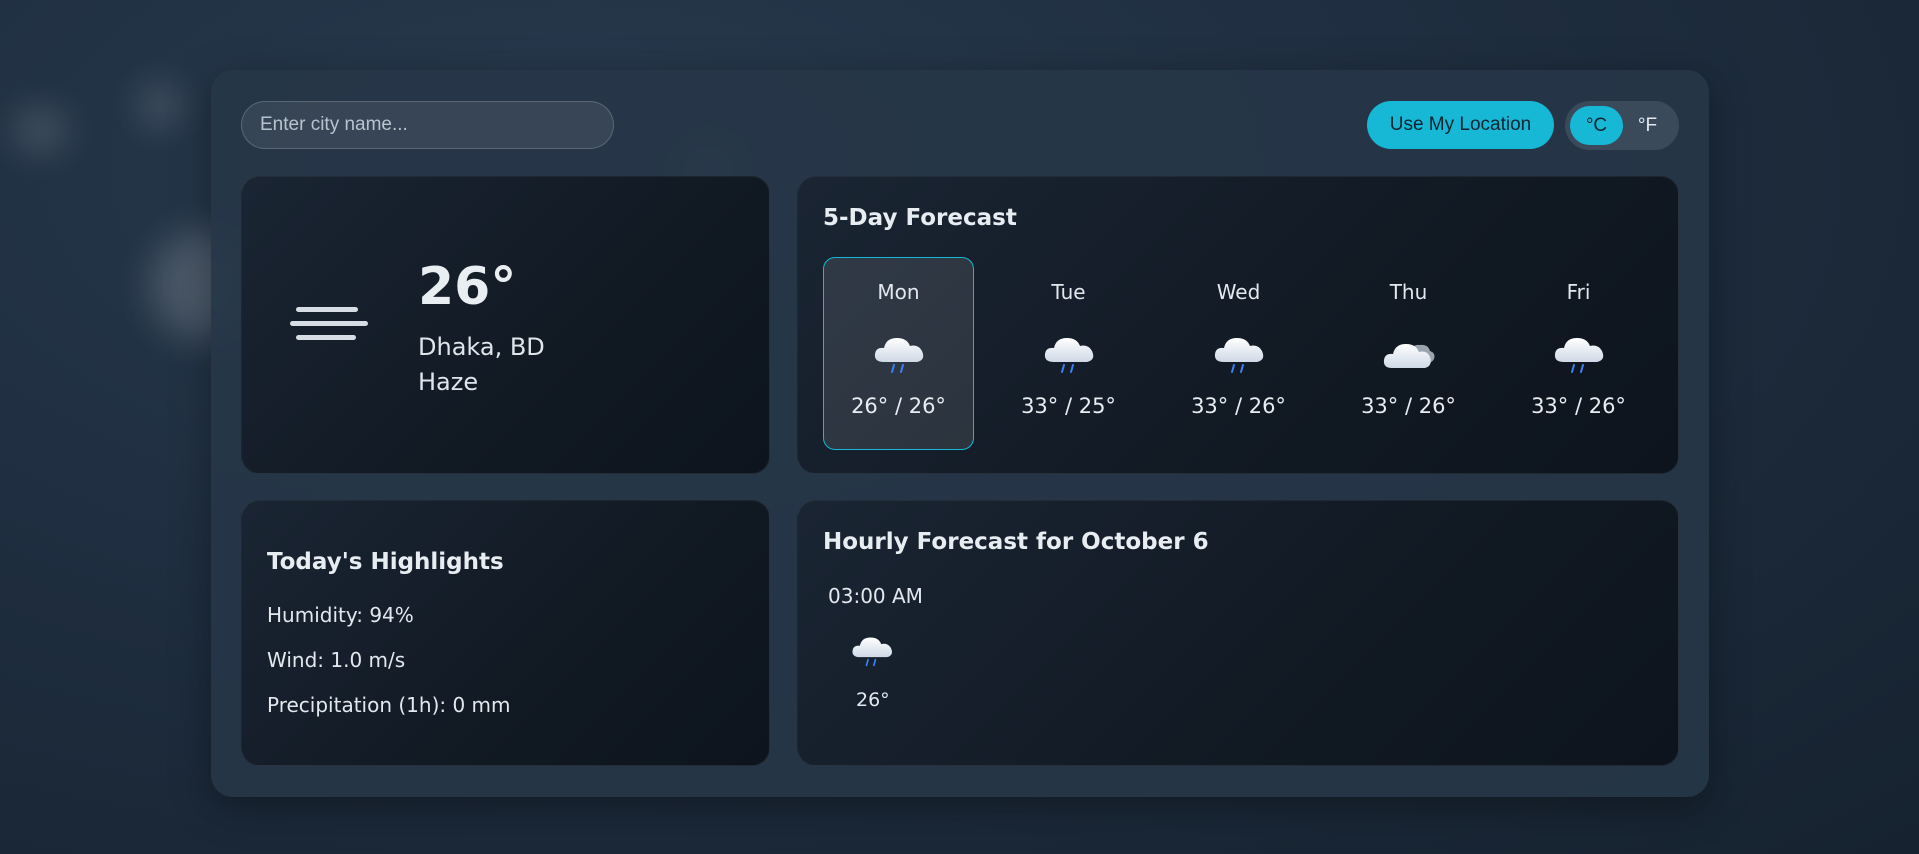  I want to click on forecast-day-name: Tue, so click(1068, 292).